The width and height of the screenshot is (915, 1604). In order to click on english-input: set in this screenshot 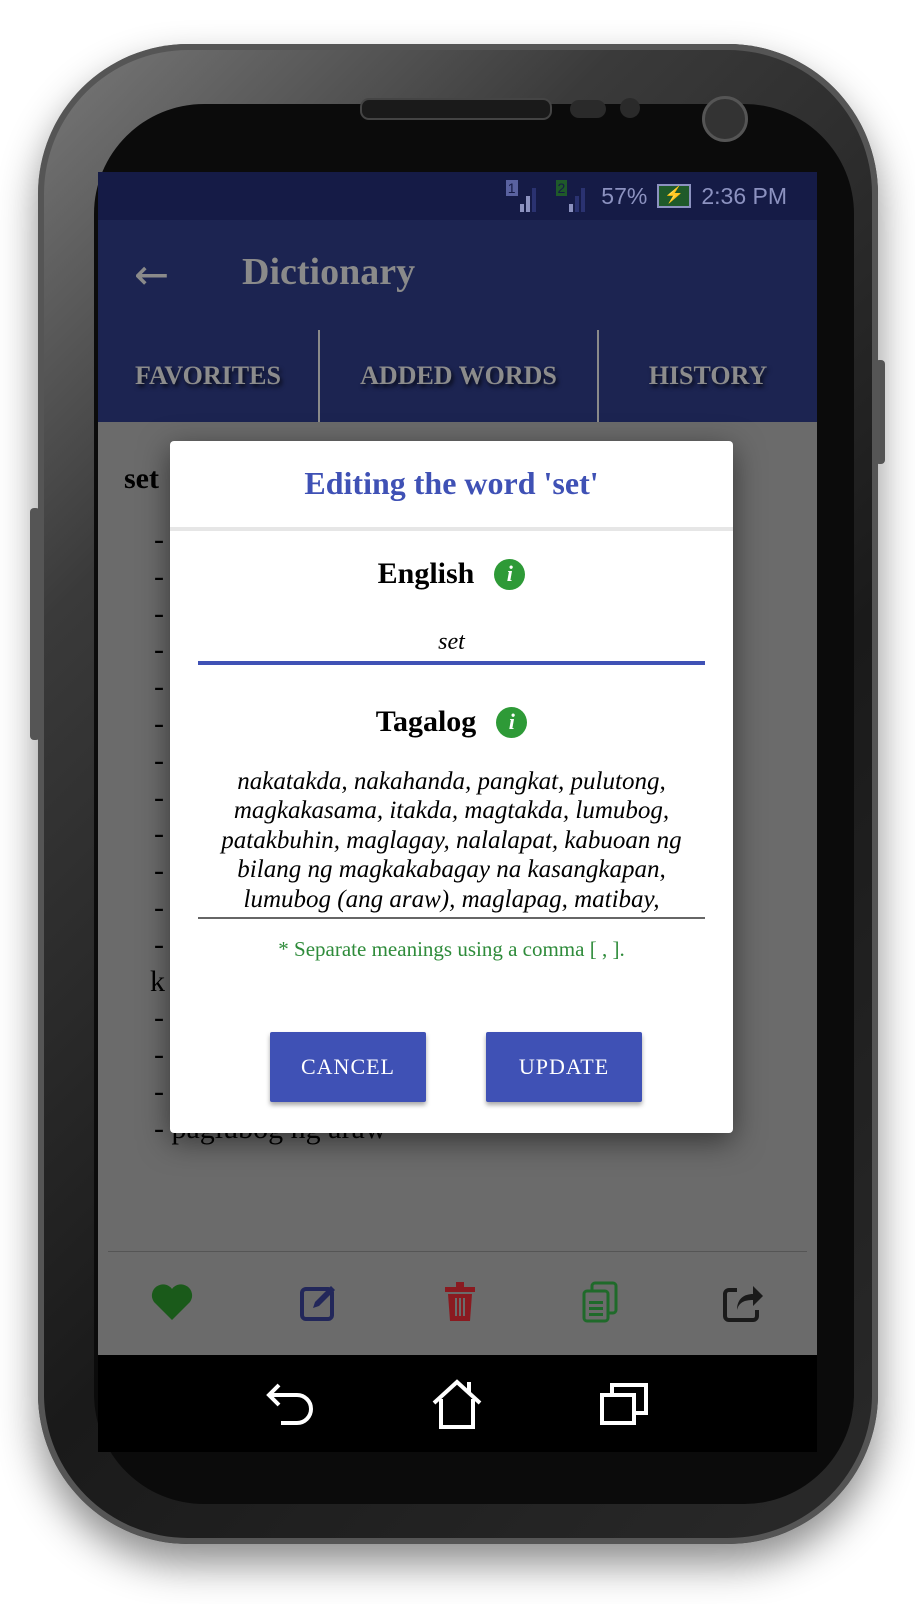, I will do `click(451, 644)`.